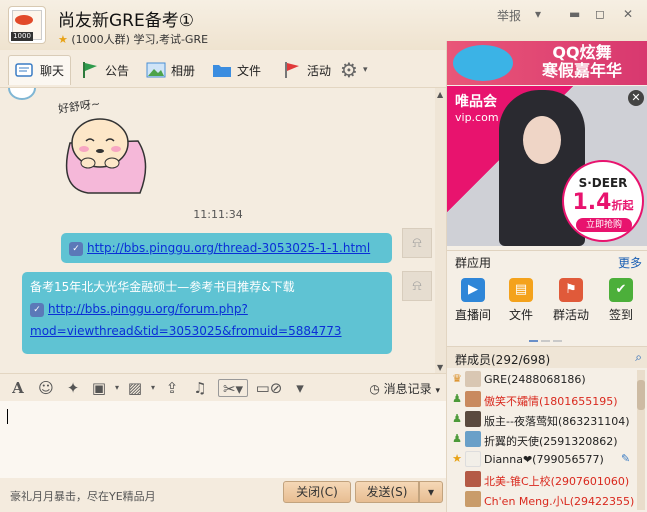 This screenshot has width=647, height=512. What do you see at coordinates (83, 496) in the screenshot?
I see `promo-text: 豪礼月月暴击，尽在YE精品月` at bounding box center [83, 496].